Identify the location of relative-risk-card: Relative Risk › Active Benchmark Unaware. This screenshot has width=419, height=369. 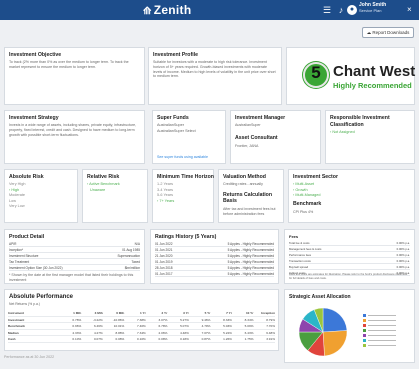
(115, 196).